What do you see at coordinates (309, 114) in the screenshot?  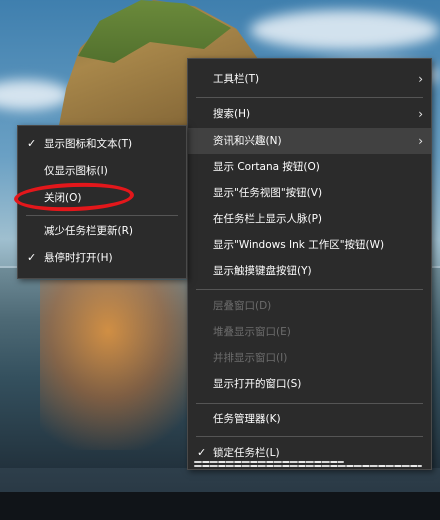 I see `menu-item-search: 搜索(H) ›` at bounding box center [309, 114].